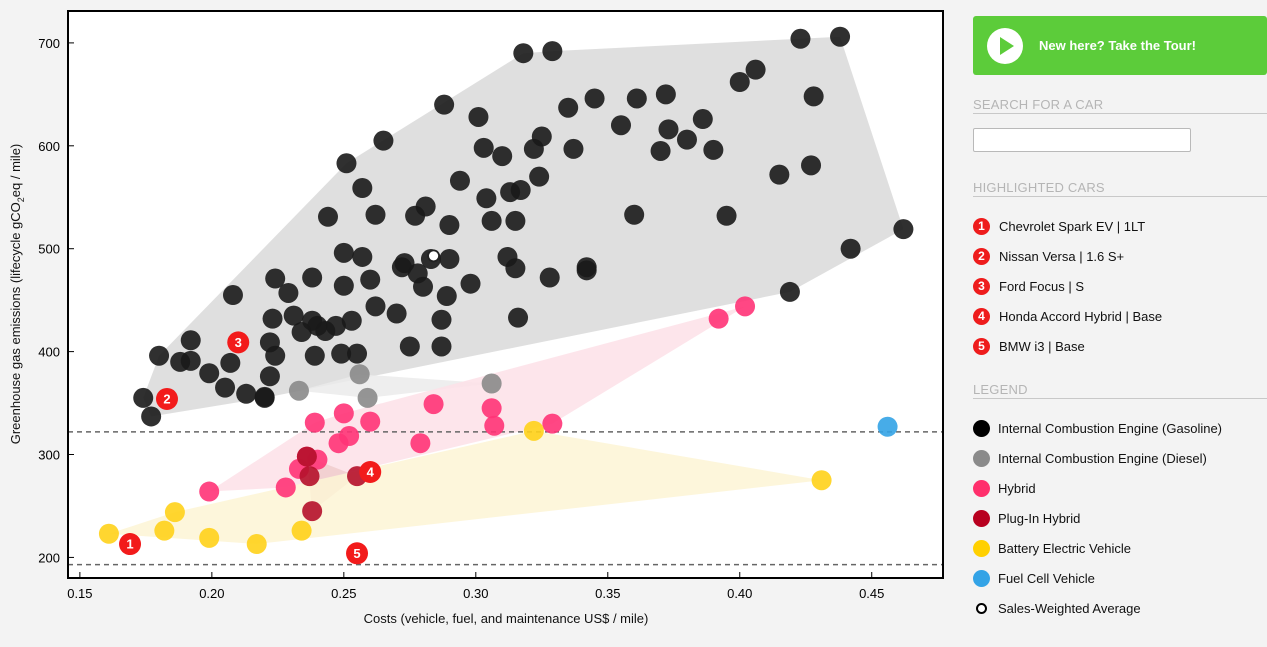 The image size is (1267, 647). I want to click on take-tour-button: New here? Take the Tour!, so click(1120, 45).